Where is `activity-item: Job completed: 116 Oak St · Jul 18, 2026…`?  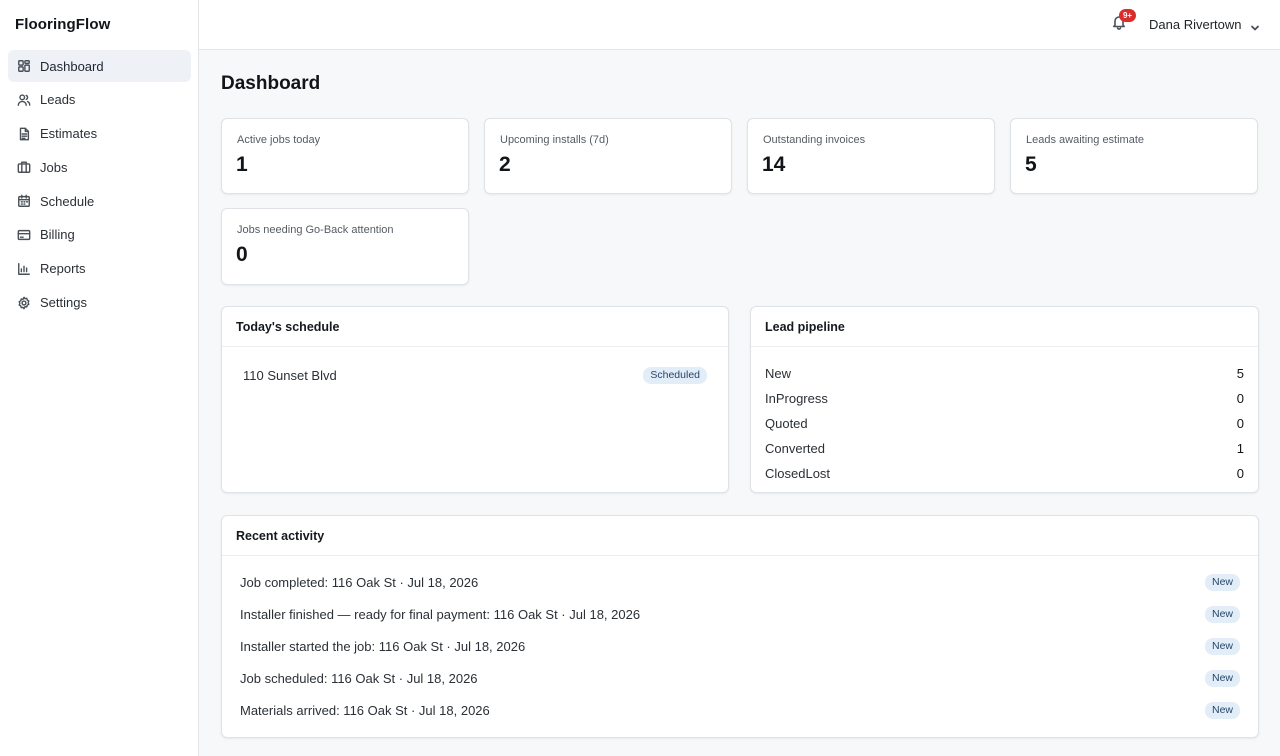
activity-item: Job completed: 116 Oak St · Jul 18, 2026… is located at coordinates (740, 582).